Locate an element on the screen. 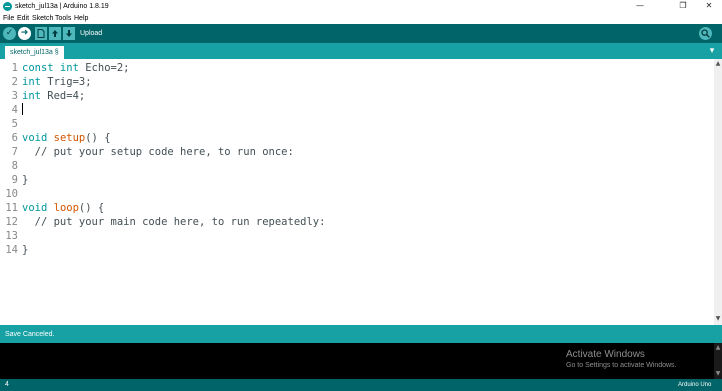  close-button: ✕ is located at coordinates (709, 6).